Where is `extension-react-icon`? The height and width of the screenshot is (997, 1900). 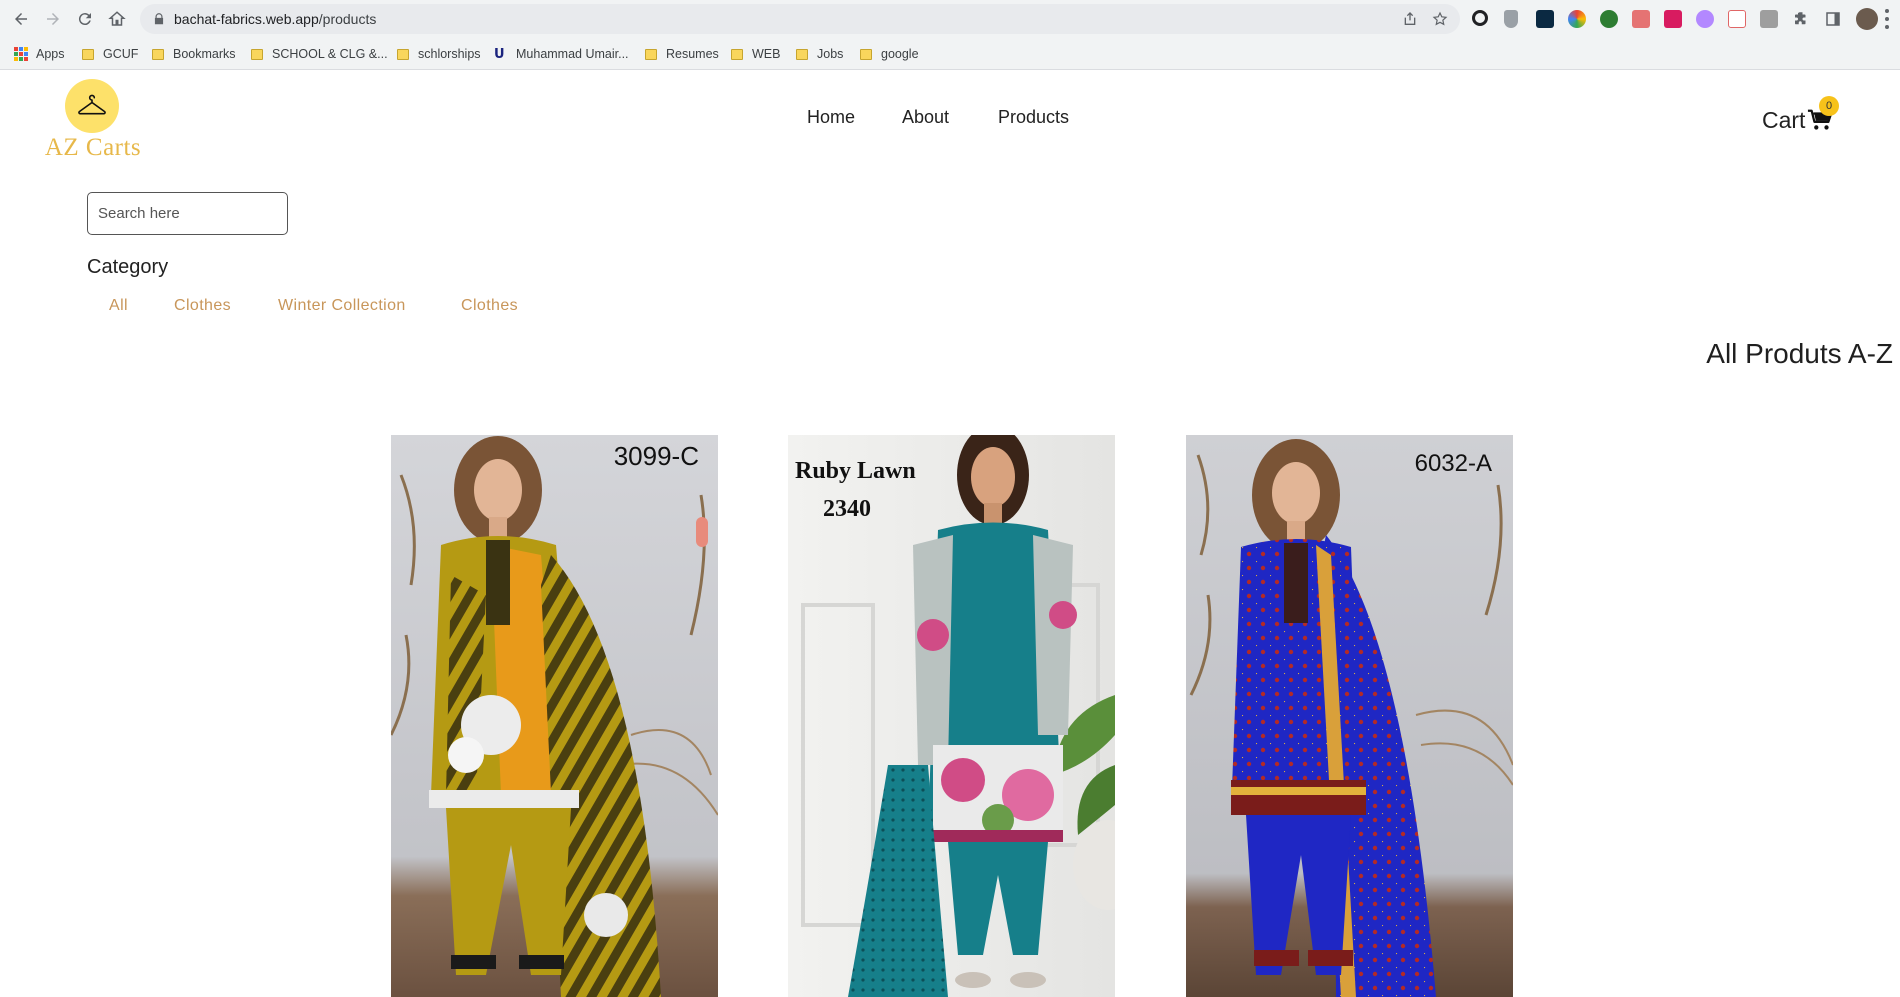 extension-react-icon is located at coordinates (1545, 19).